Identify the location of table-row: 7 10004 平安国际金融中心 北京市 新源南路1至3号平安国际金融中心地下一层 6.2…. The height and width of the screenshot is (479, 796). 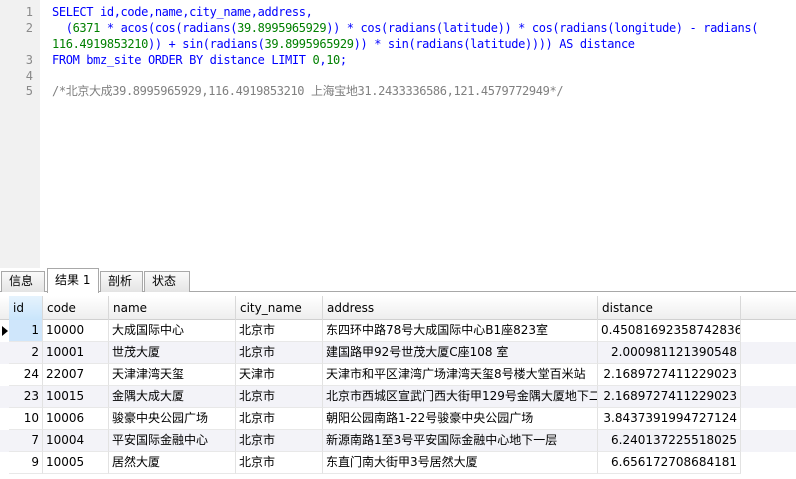
(398, 441).